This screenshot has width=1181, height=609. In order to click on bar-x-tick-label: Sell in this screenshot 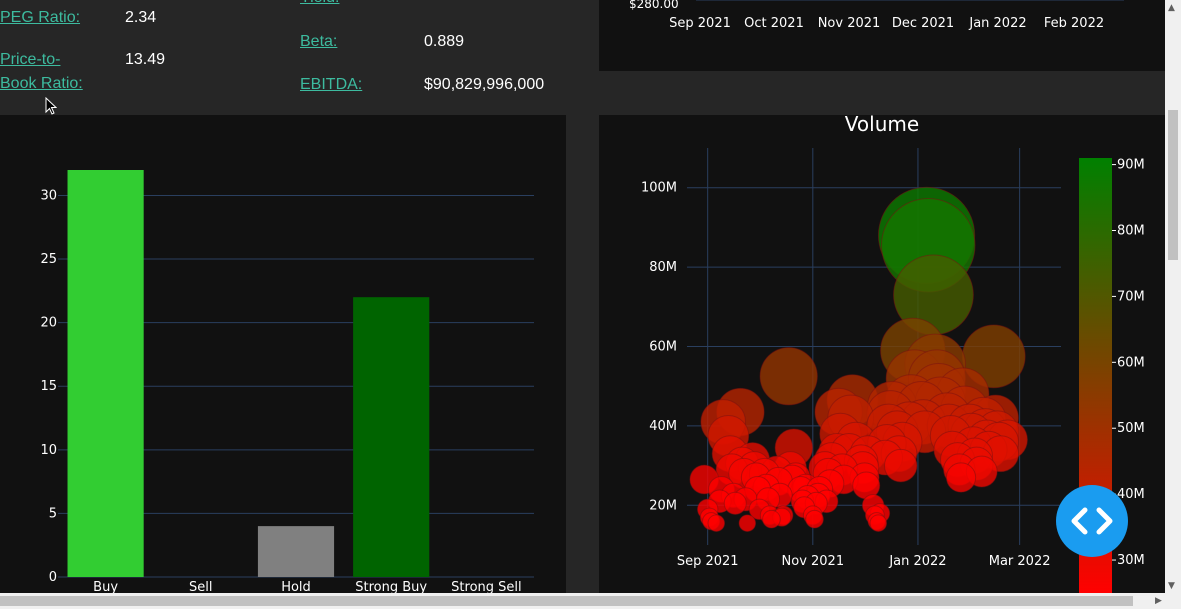, I will do `click(200, 586)`.